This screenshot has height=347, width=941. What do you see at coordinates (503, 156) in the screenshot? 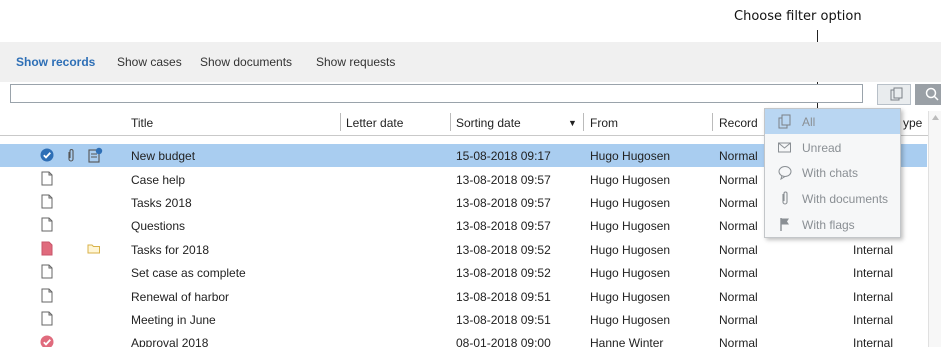
I see `row-sorting-date: 15-08-2018 09:17` at bounding box center [503, 156].